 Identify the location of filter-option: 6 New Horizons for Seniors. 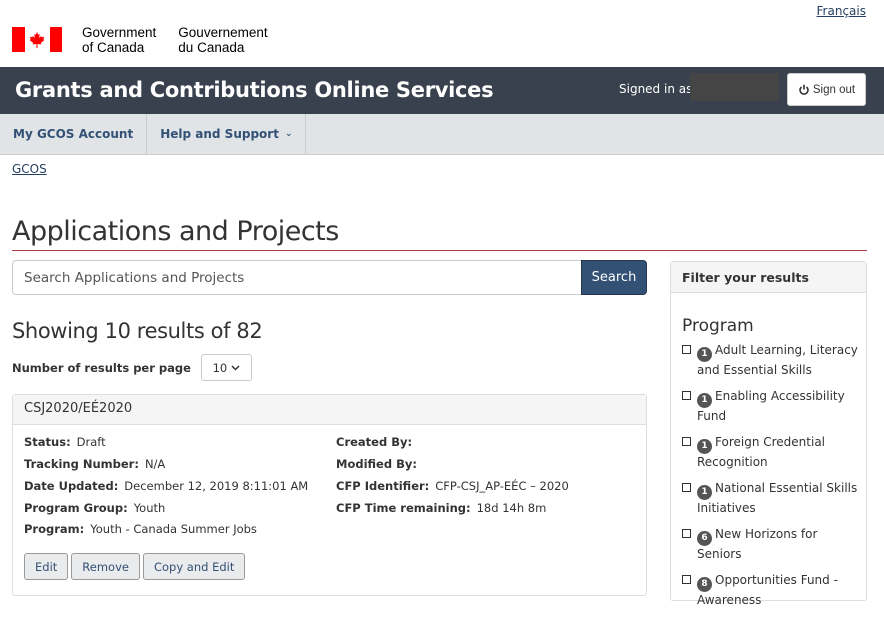
(772, 544).